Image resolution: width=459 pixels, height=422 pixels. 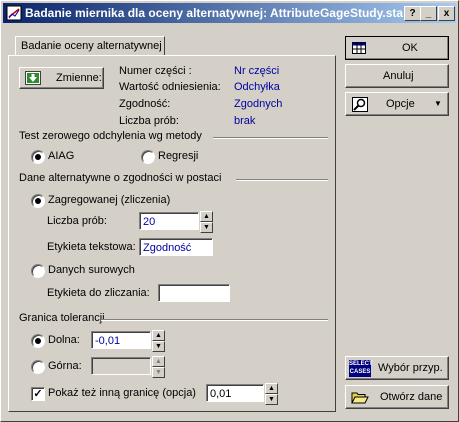 I want to click on show-other-label: Pokaż też inną granicę (opcja), so click(x=122, y=393).